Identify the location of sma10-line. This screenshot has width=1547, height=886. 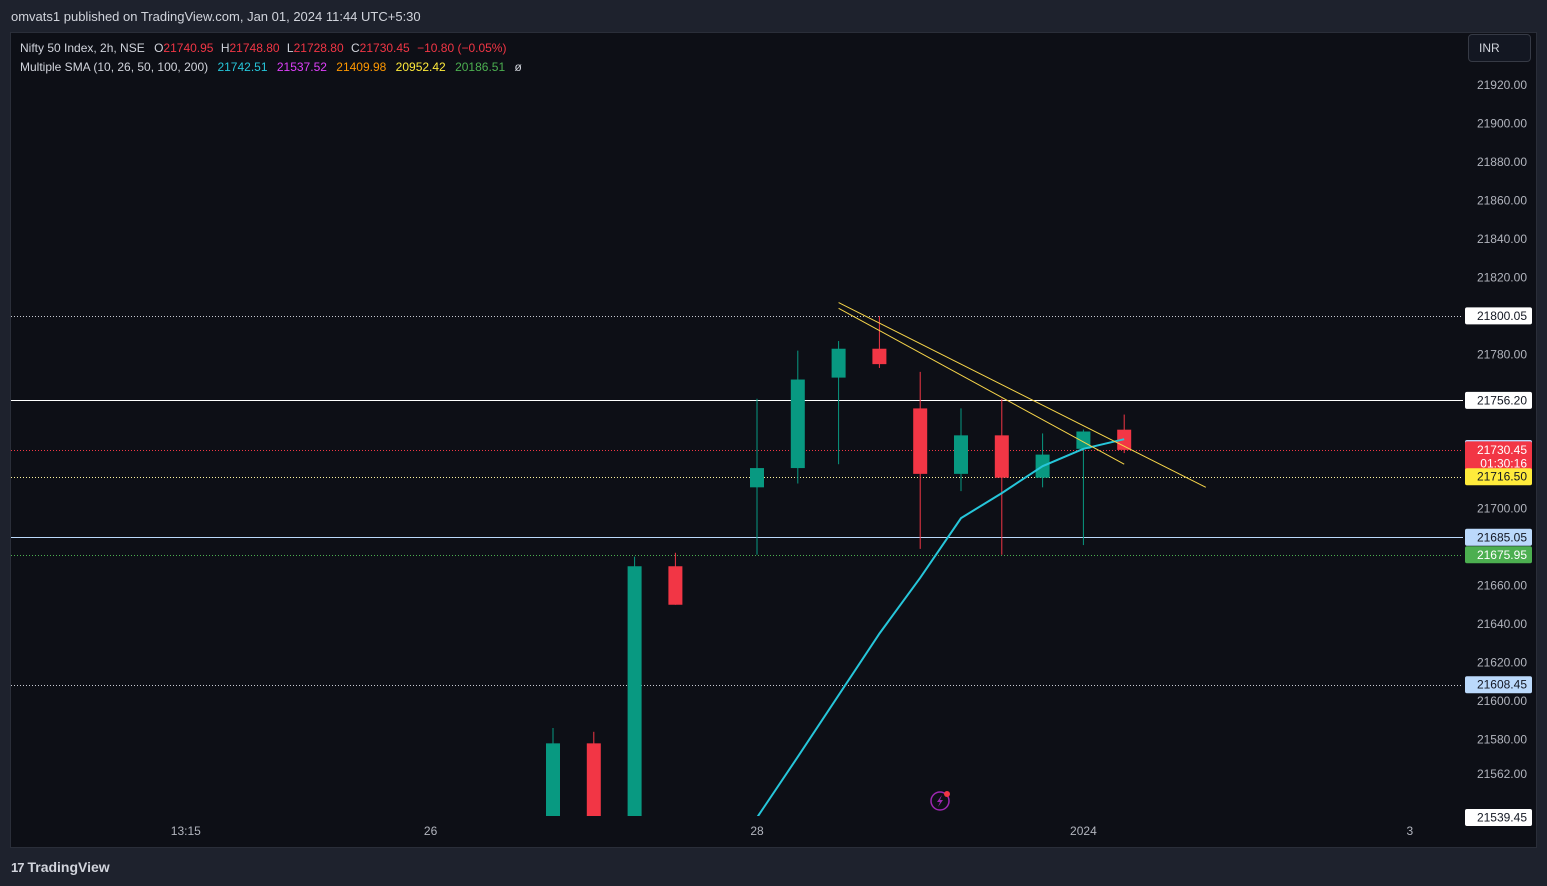
(940, 627).